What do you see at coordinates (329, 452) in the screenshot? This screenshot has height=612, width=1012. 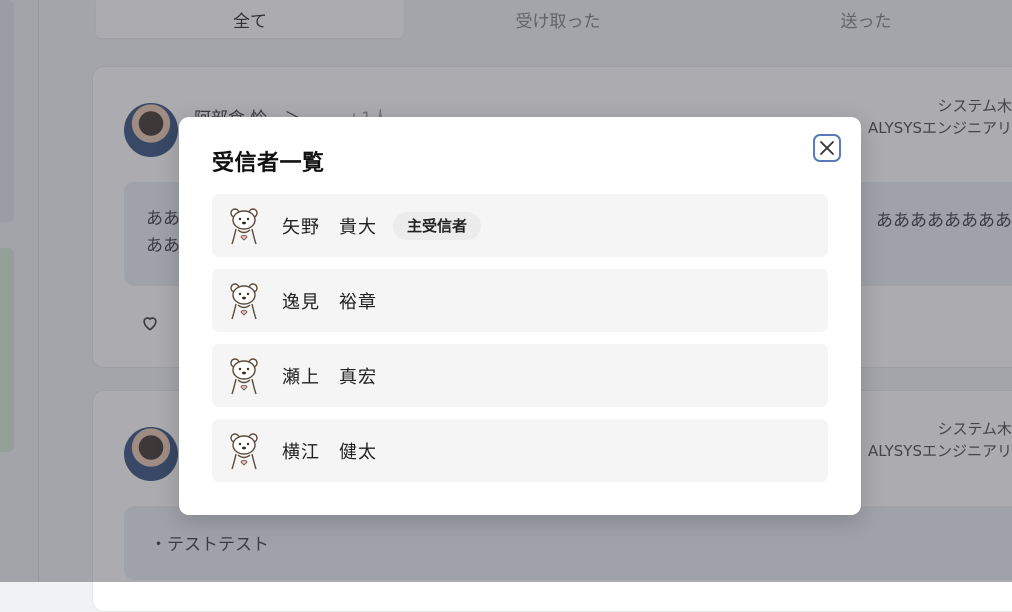 I see `recipient-name: 横江 健太` at bounding box center [329, 452].